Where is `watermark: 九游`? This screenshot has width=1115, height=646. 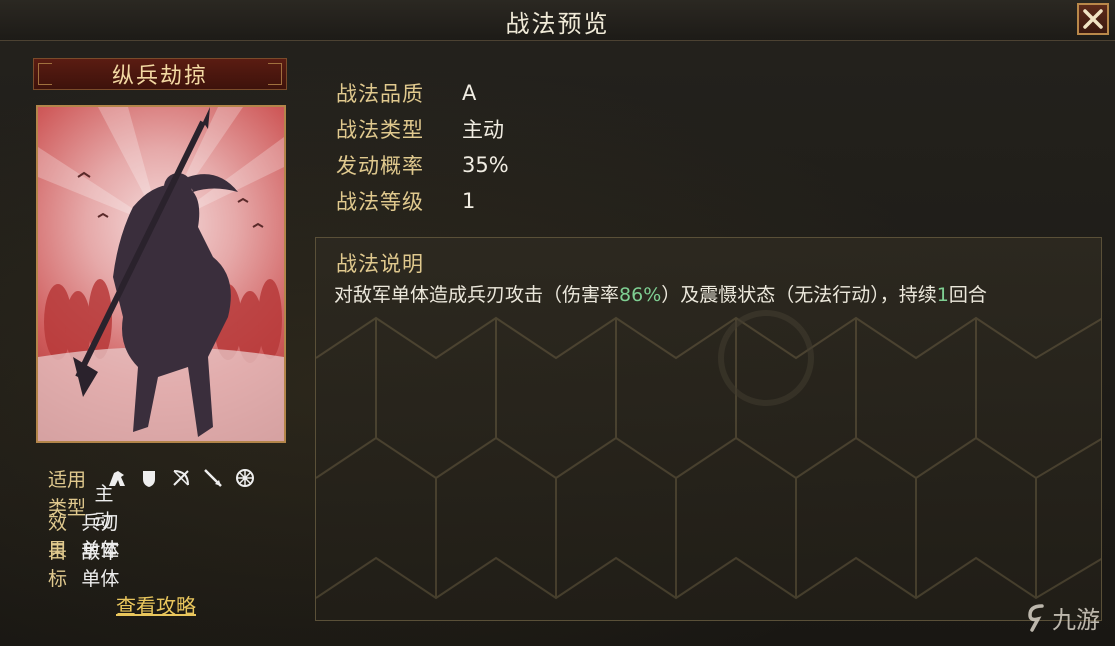 watermark: 九游 is located at coordinates (1062, 617).